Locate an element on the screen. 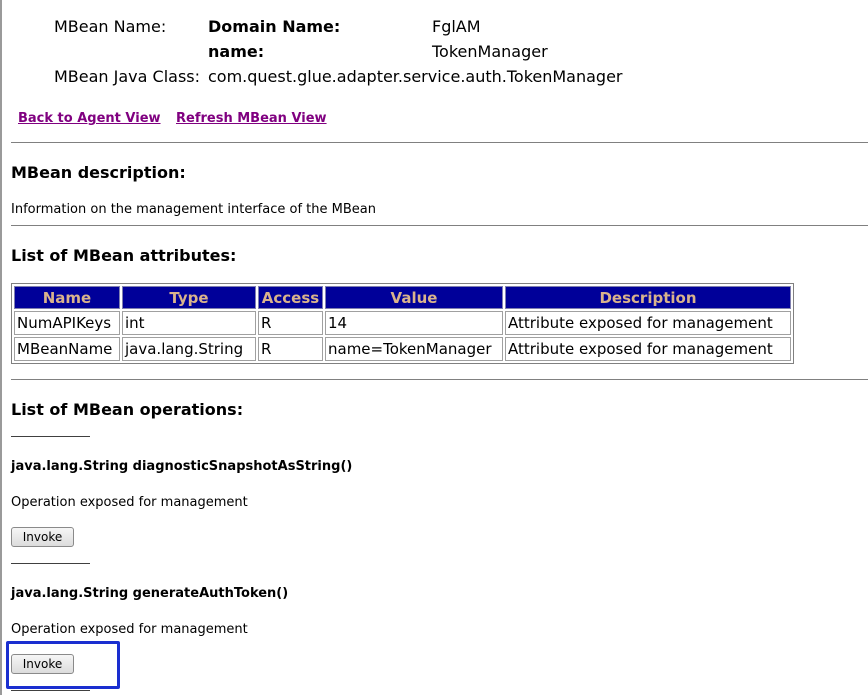  column-header-description: Description is located at coordinates (648, 297).